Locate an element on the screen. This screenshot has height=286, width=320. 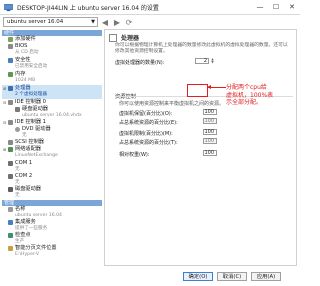
close-button: ✕ is located at coordinates (292, 7).